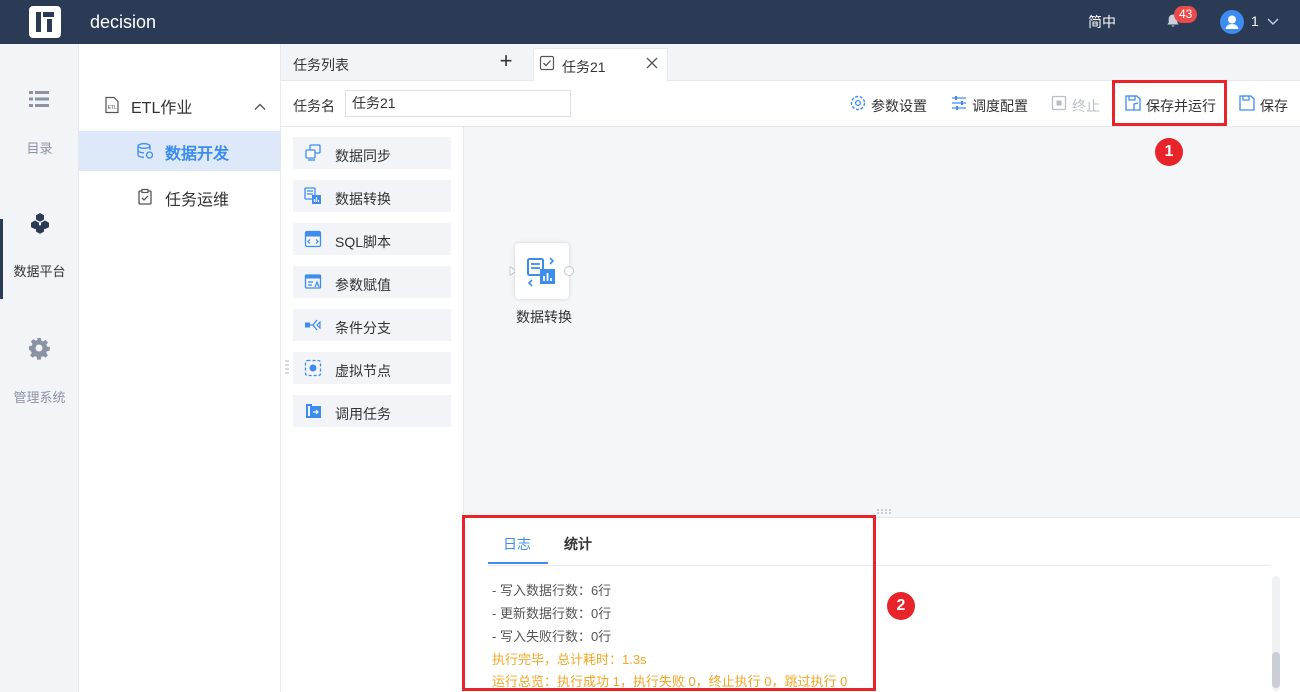 The height and width of the screenshot is (692, 1300). I want to click on palette-item-data-transform: 数据转换, so click(372, 196).